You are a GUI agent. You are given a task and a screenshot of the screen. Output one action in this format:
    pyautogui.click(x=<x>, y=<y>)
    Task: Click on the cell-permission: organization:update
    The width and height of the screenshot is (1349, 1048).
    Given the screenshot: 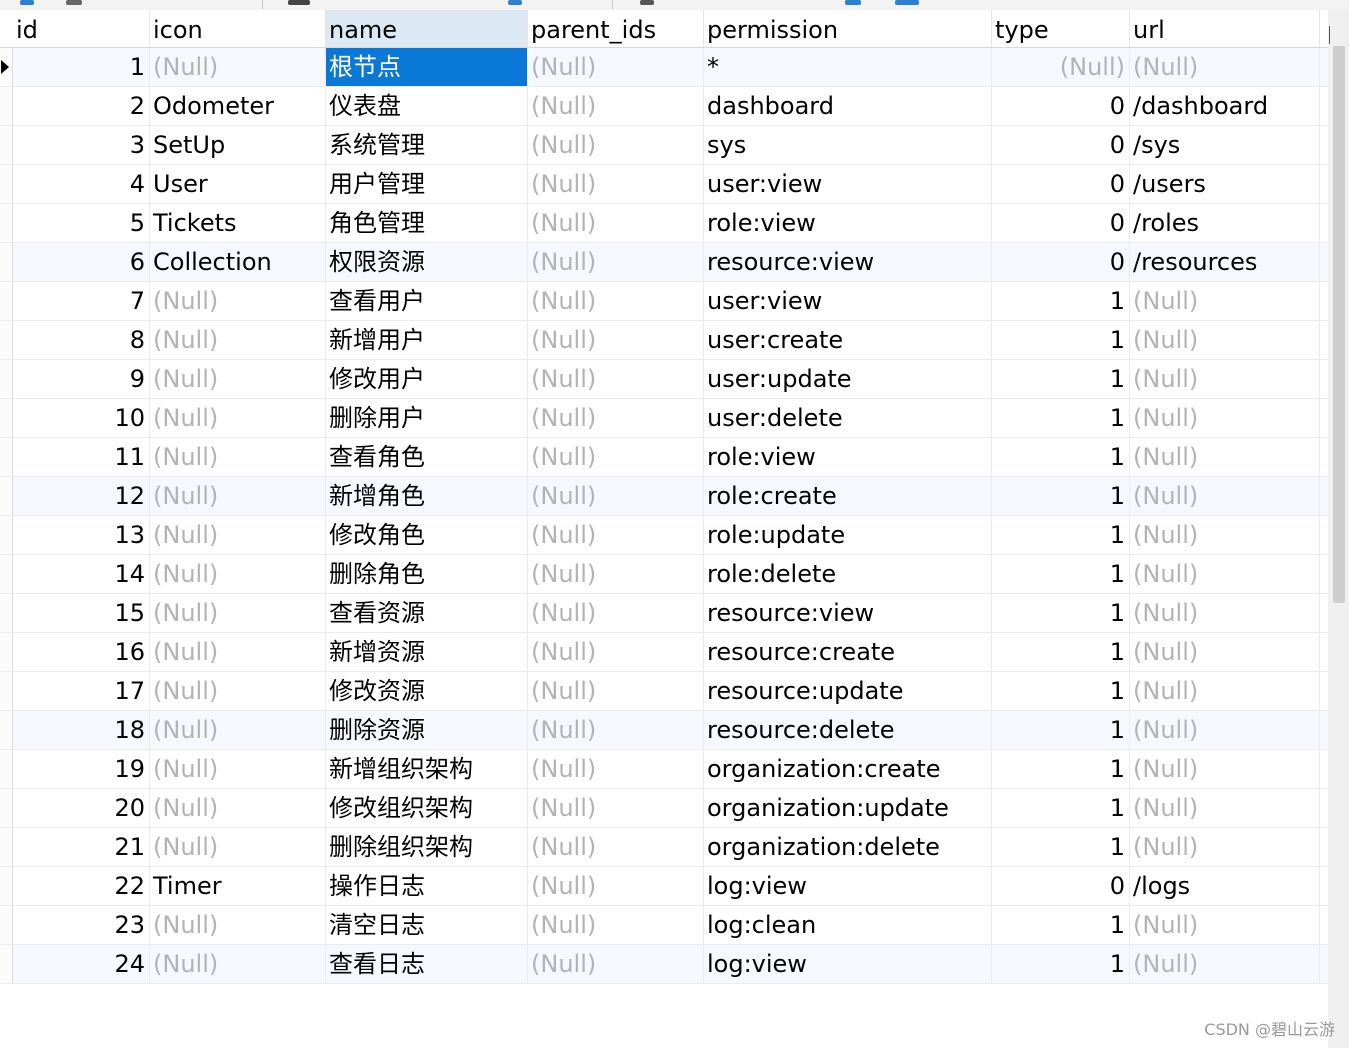 What is the action you would take?
    pyautogui.click(x=848, y=808)
    